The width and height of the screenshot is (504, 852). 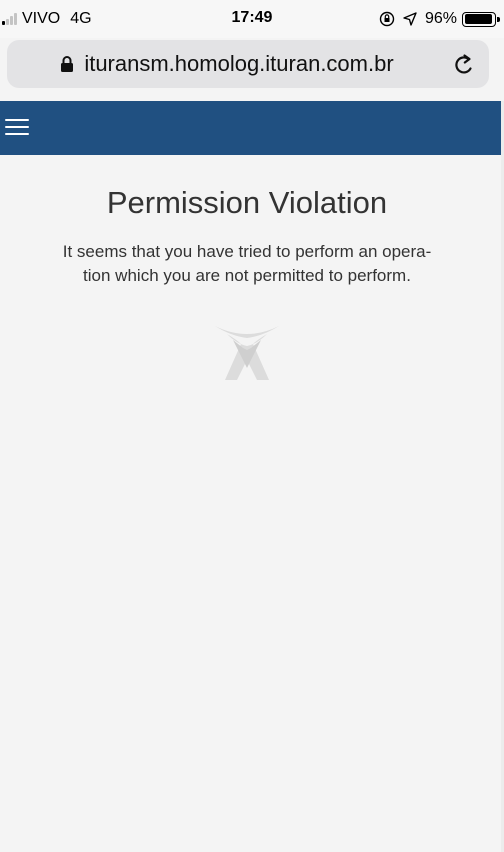 What do you see at coordinates (247, 202) in the screenshot?
I see `page-title: Permission Violation` at bounding box center [247, 202].